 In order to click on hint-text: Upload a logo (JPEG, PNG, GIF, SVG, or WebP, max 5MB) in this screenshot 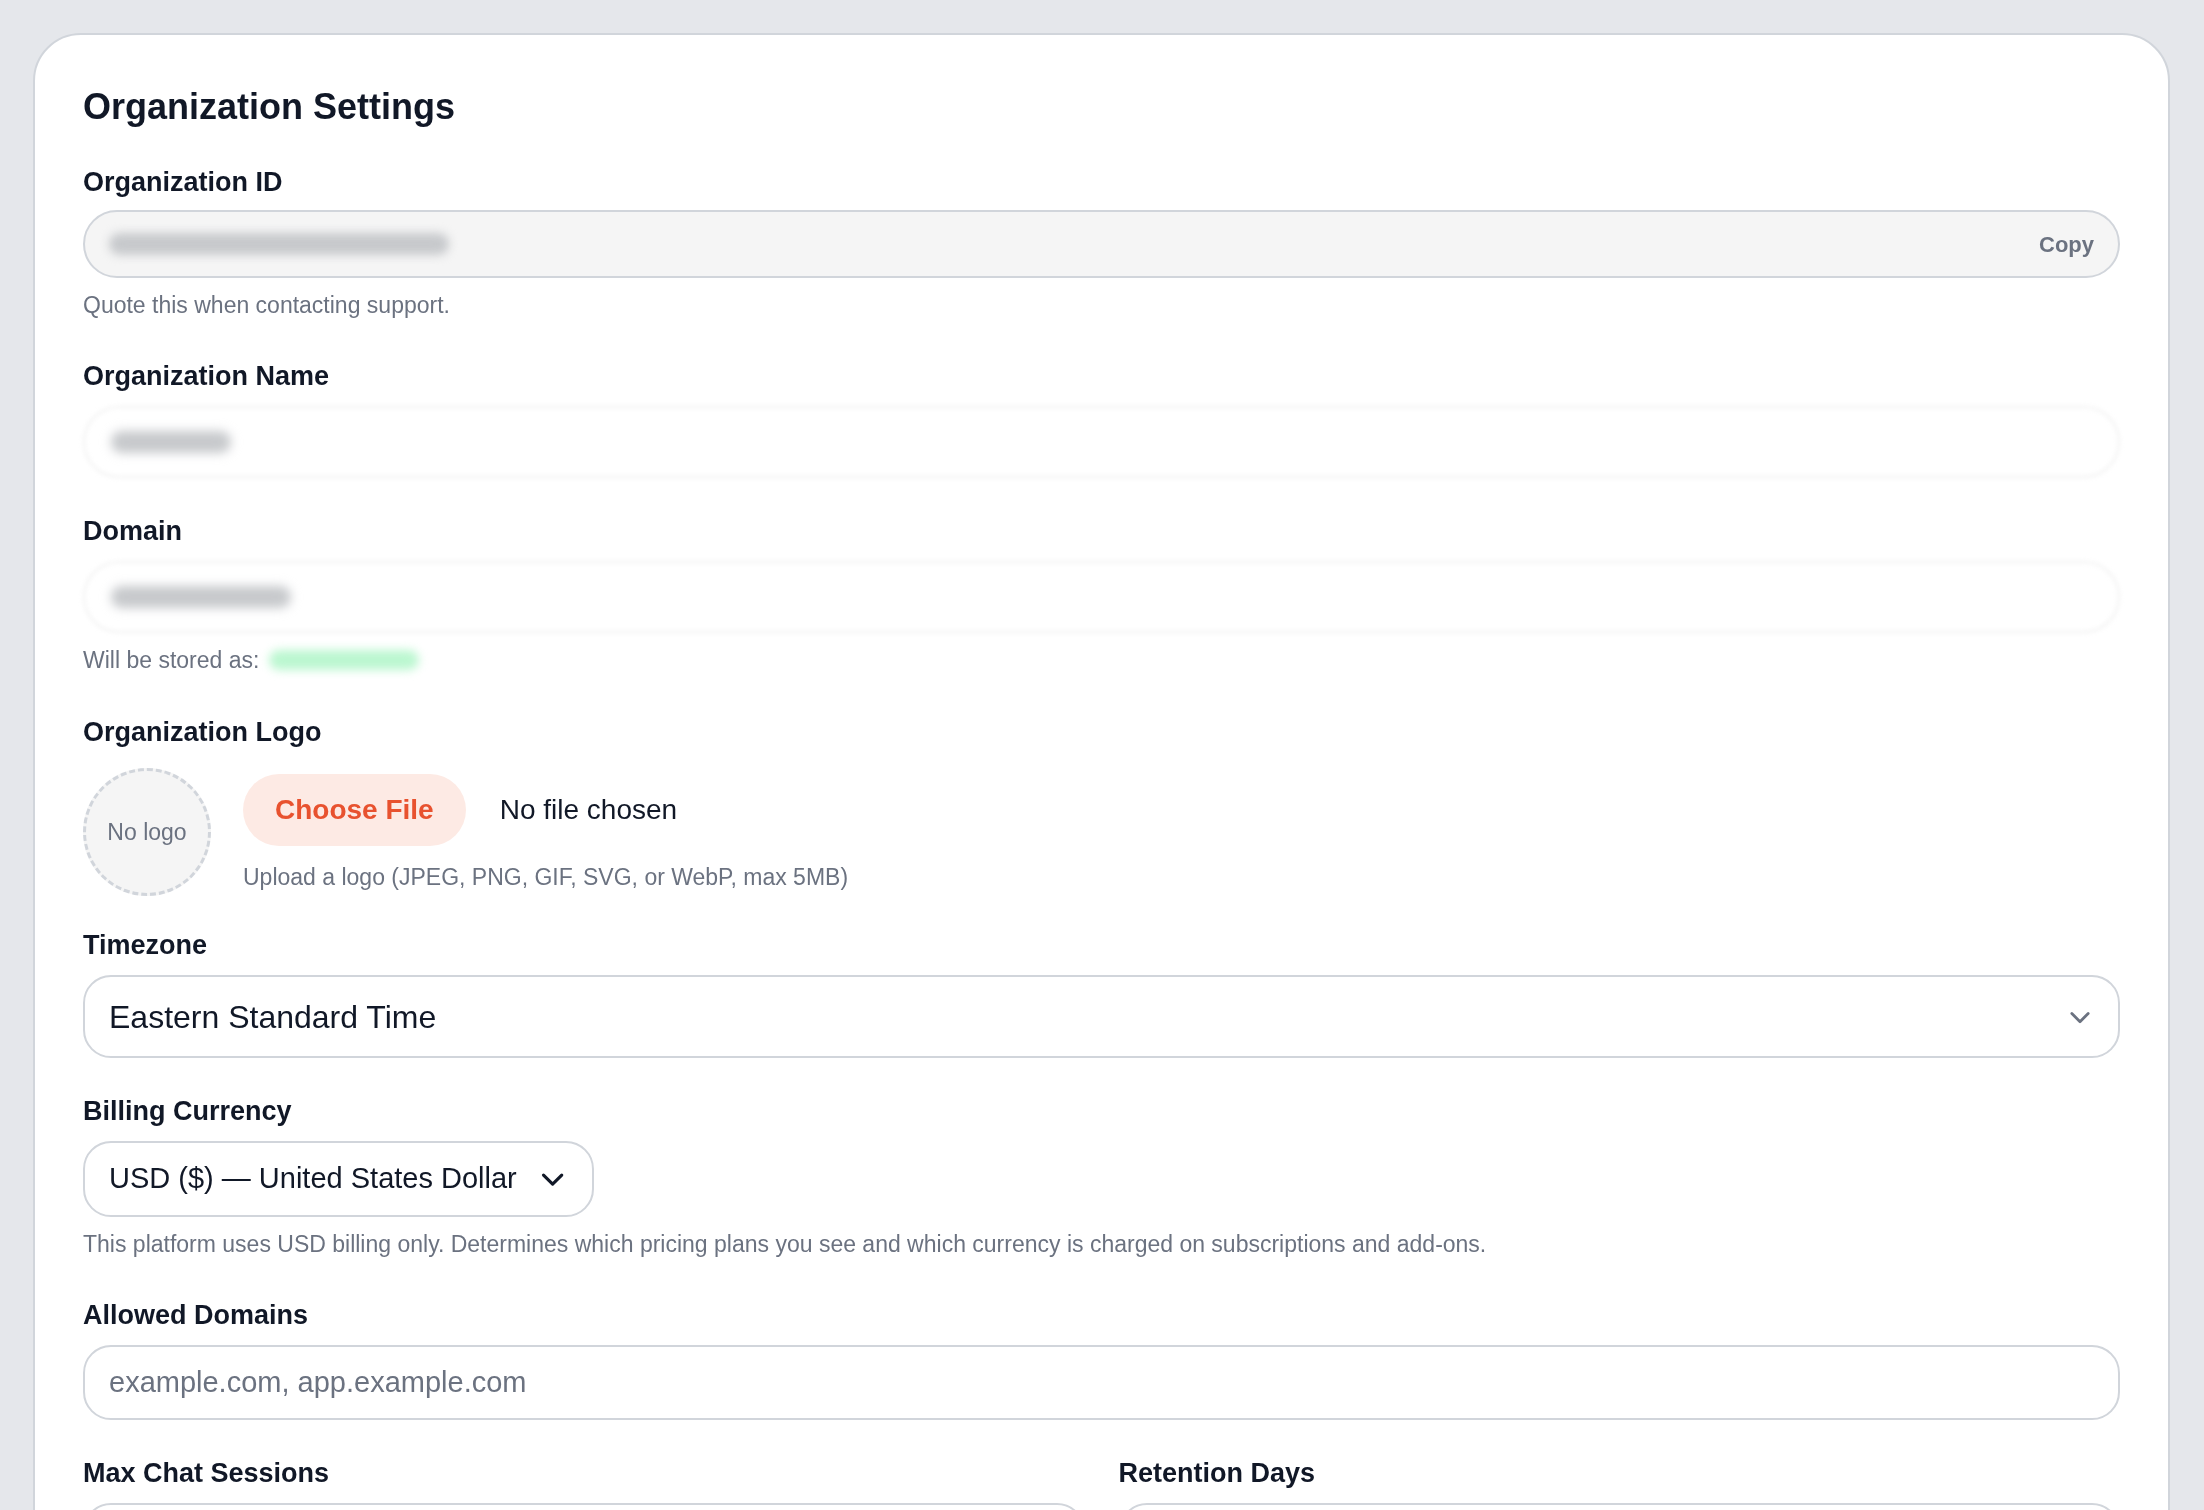, I will do `click(546, 877)`.